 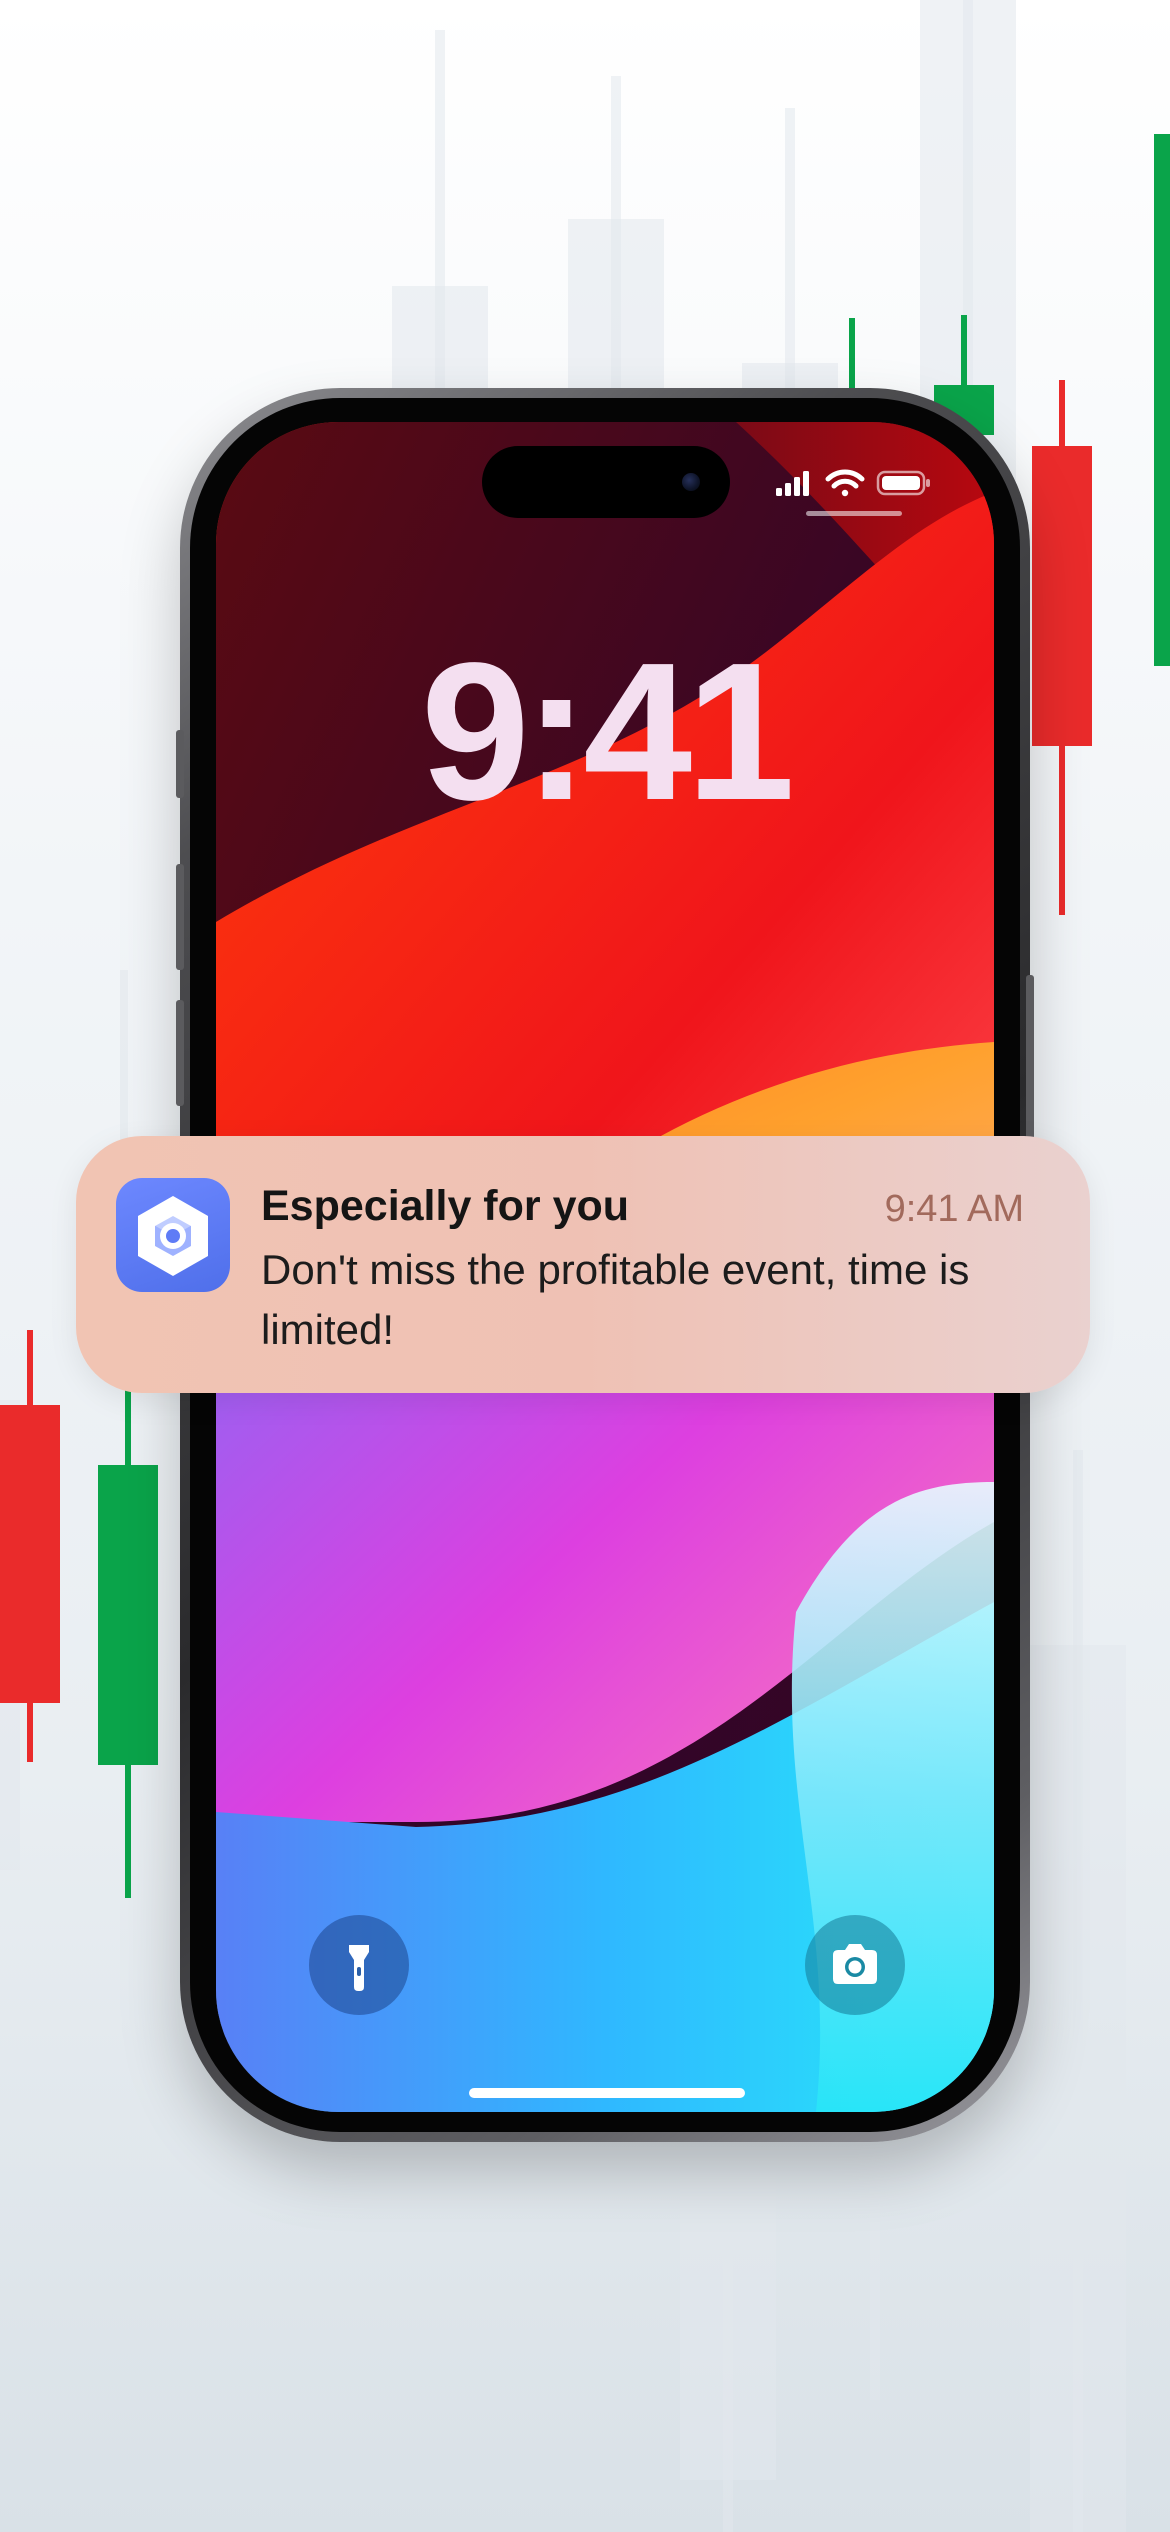 What do you see at coordinates (607, 731) in the screenshot?
I see `lock-screen-clock: 9:41` at bounding box center [607, 731].